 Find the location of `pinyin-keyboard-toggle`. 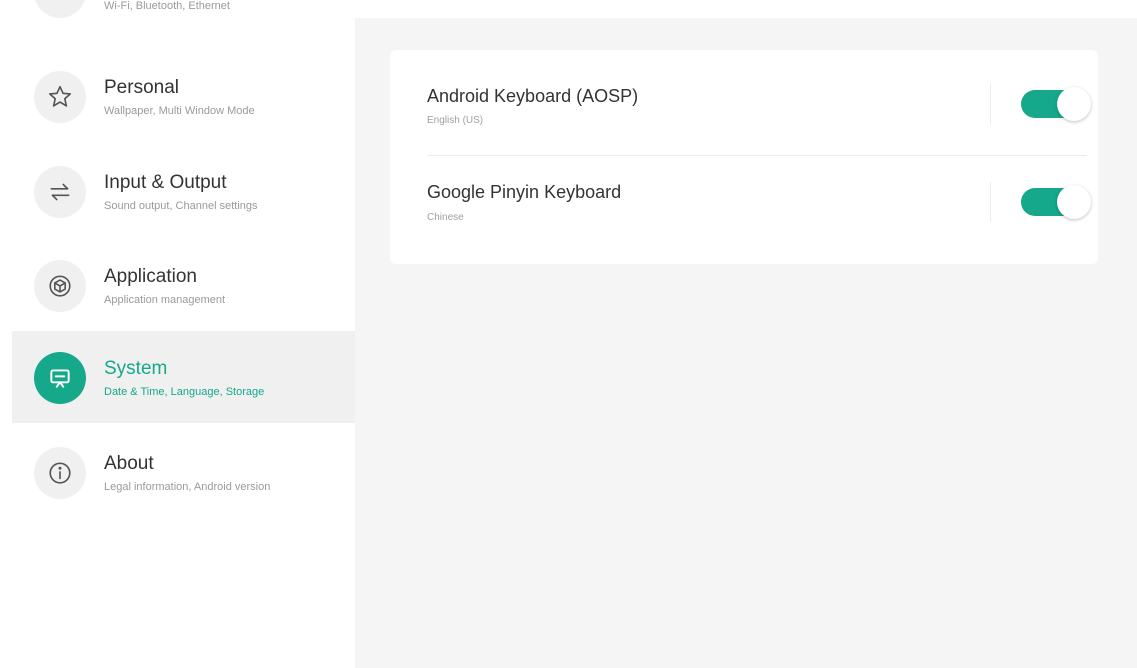

pinyin-keyboard-toggle is located at coordinates (1055, 202).